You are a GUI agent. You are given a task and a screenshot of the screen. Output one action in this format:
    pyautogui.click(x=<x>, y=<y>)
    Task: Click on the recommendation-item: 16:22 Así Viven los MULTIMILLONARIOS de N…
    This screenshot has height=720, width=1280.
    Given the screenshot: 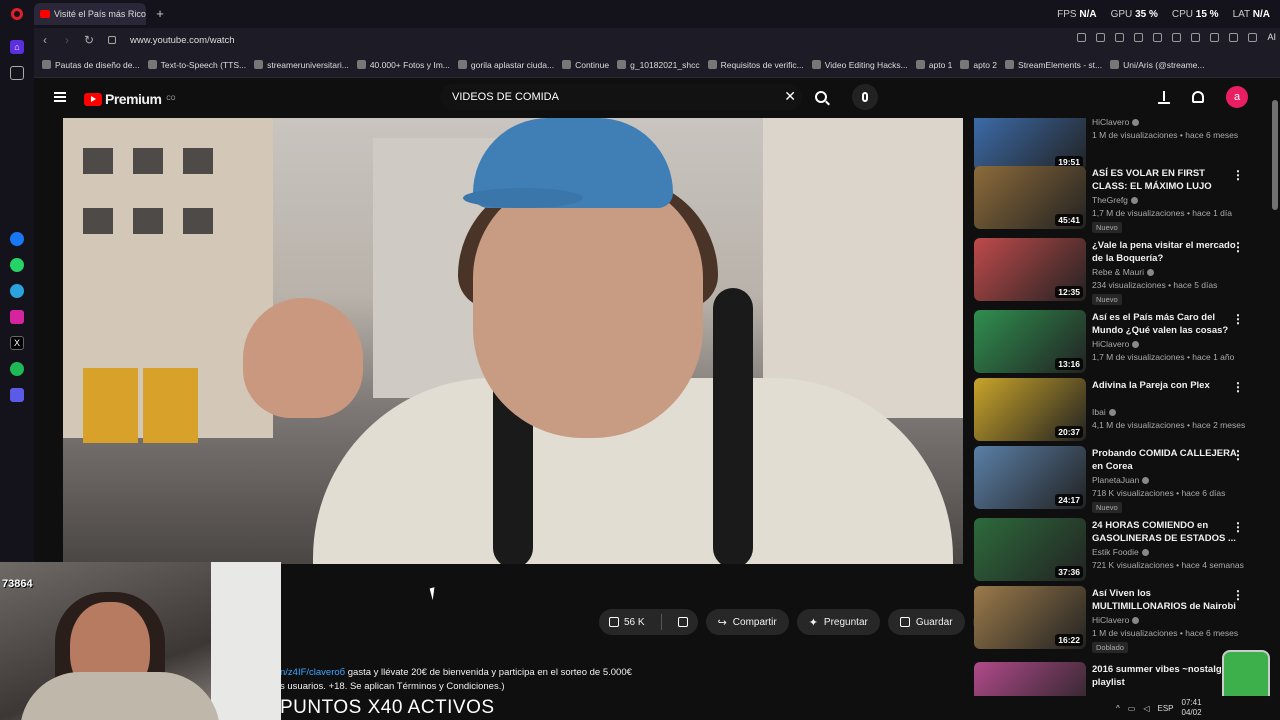 What is the action you would take?
    pyautogui.click(x=1119, y=619)
    